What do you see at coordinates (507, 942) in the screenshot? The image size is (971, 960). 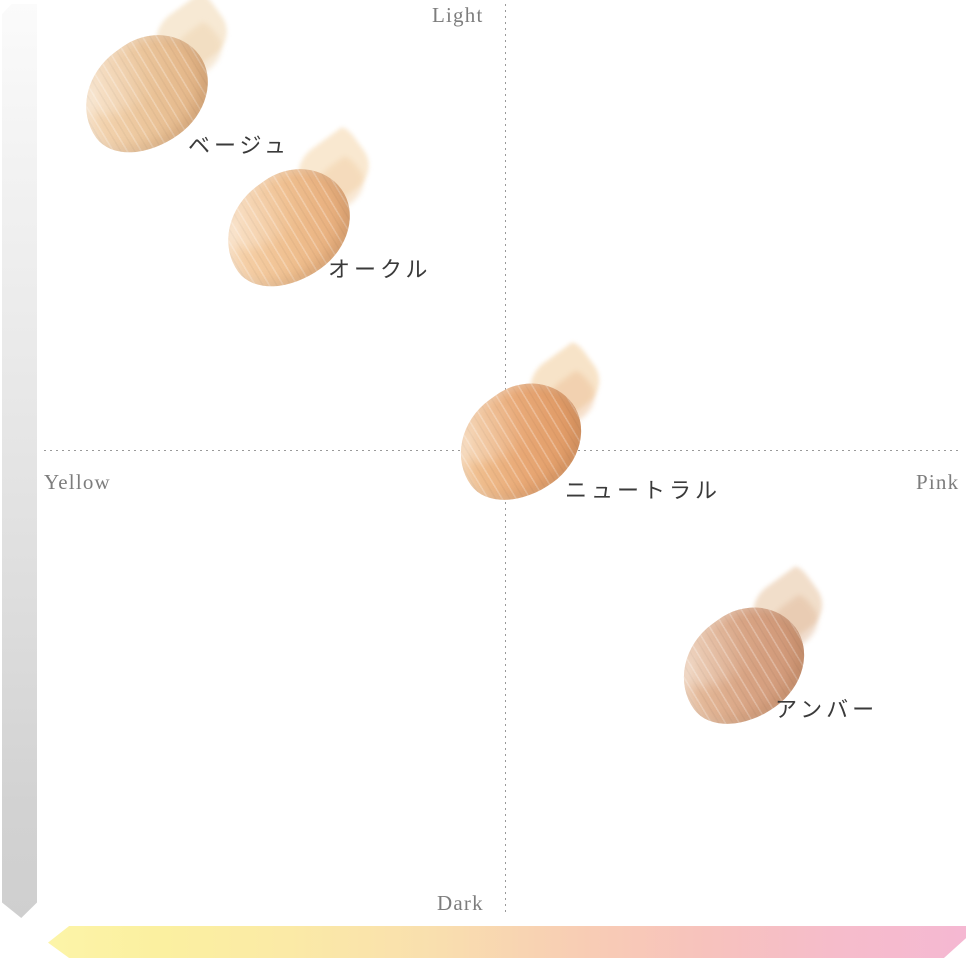 I see `horizontal-axis-gradient-bar` at bounding box center [507, 942].